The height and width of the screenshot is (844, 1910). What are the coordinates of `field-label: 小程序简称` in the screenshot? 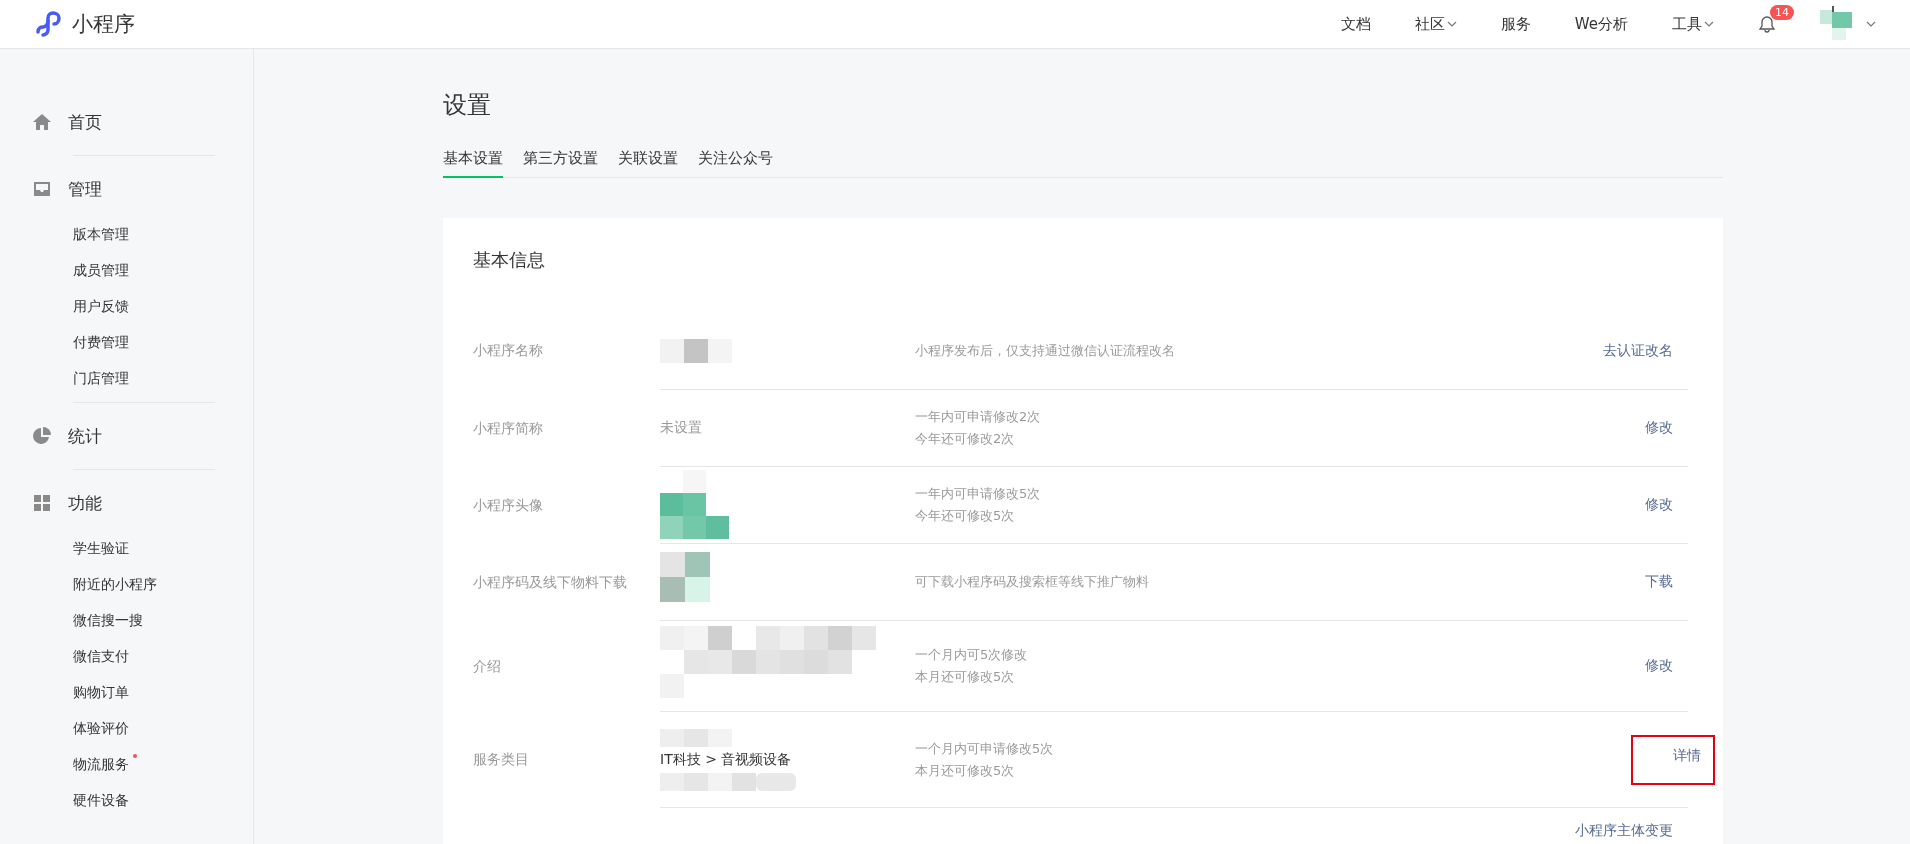 It's located at (508, 428).